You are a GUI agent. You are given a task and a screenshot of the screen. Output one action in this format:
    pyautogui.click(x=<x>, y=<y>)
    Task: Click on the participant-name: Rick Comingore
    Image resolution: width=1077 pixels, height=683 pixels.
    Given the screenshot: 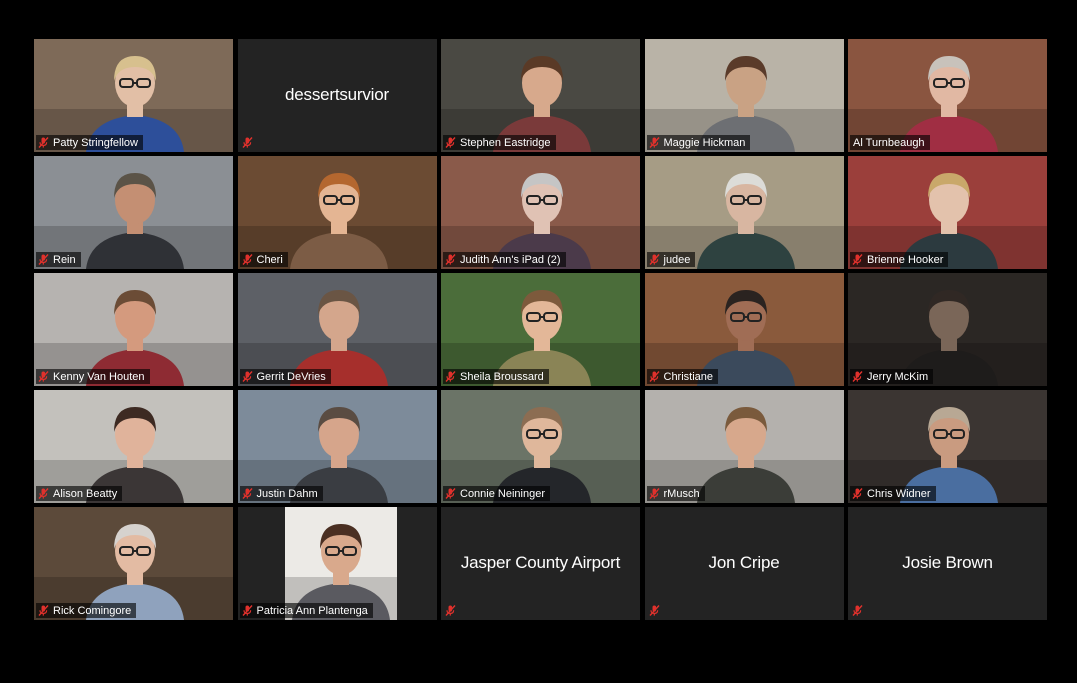 What is the action you would take?
    pyautogui.click(x=92, y=610)
    